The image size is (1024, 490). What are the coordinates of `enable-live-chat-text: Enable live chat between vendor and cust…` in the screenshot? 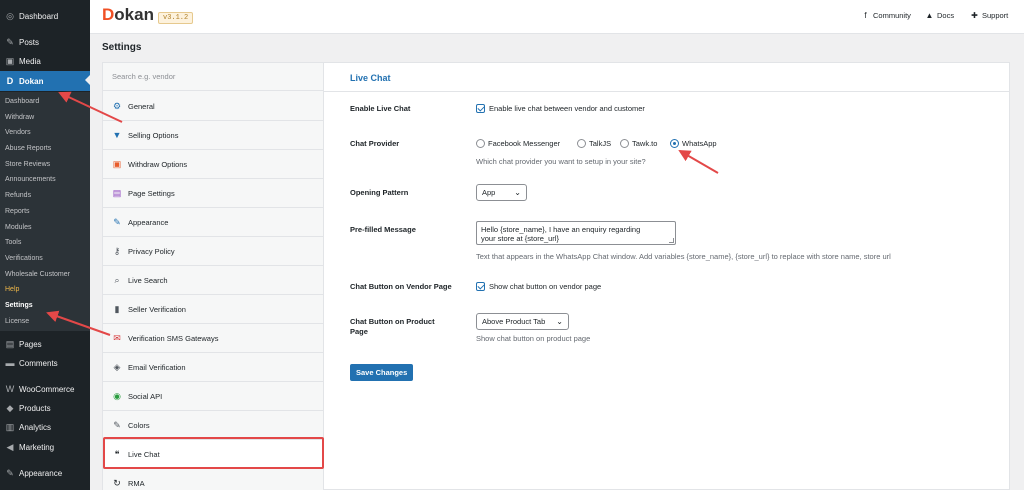 It's located at (567, 108).